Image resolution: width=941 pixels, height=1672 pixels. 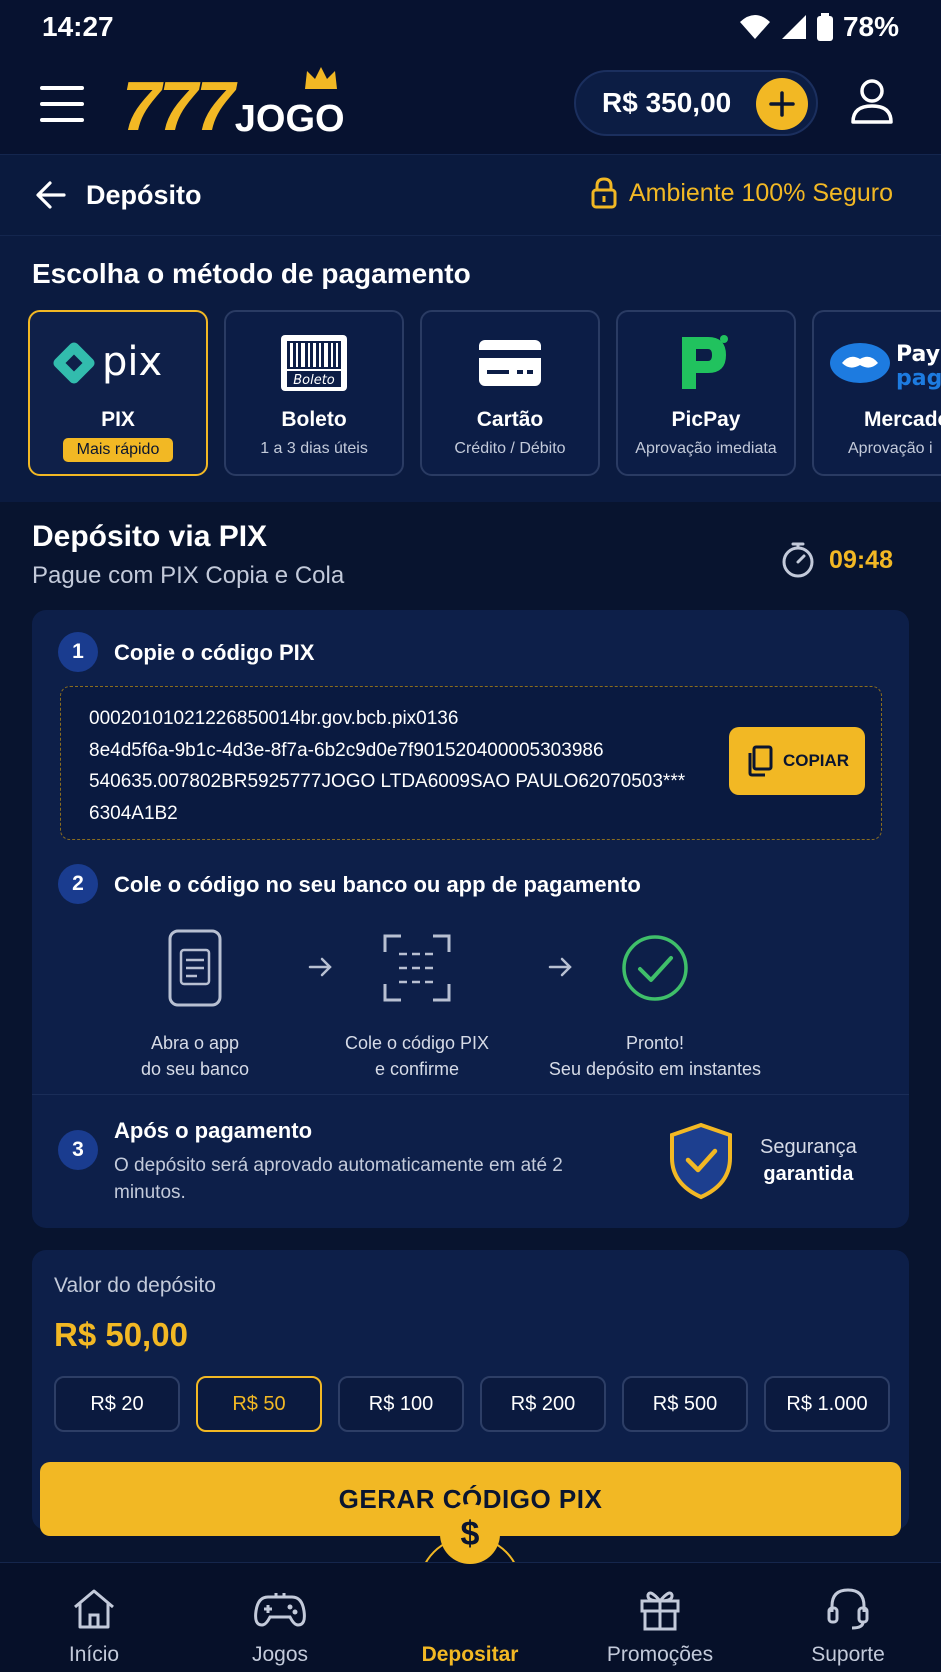 I want to click on nav-item-home: Início, so click(x=94, y=1625).